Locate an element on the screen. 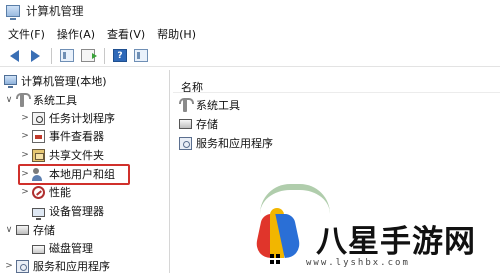  back-button is located at coordinates (14, 56).